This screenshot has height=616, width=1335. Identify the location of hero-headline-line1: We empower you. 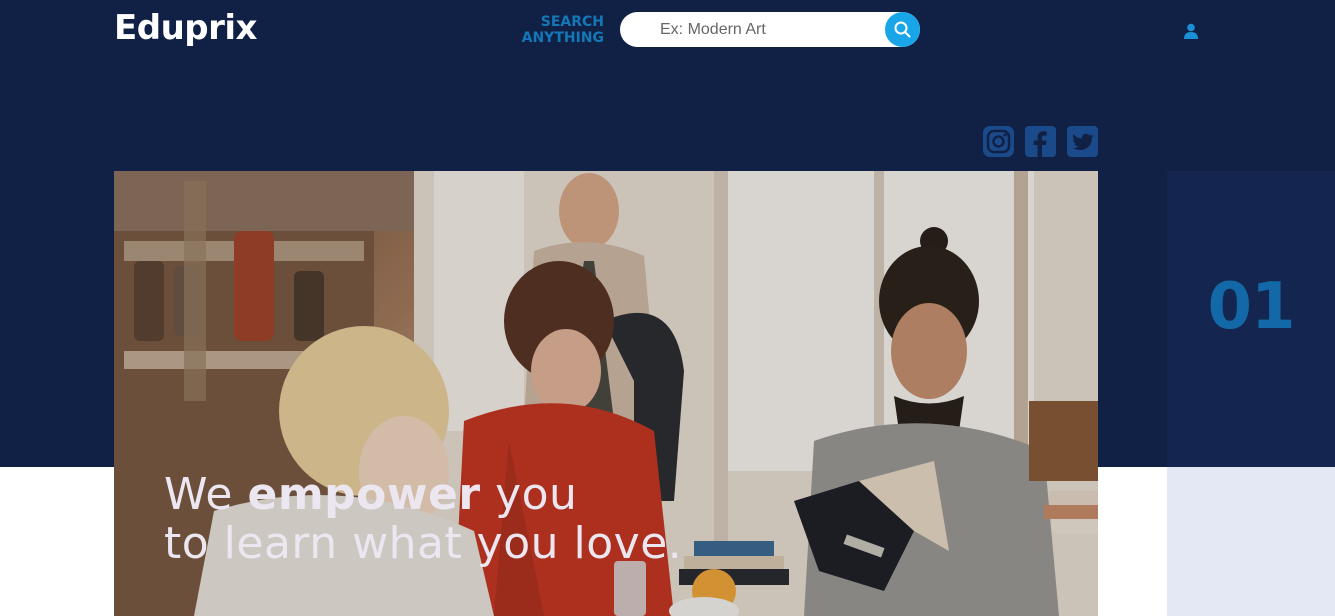
(474, 494).